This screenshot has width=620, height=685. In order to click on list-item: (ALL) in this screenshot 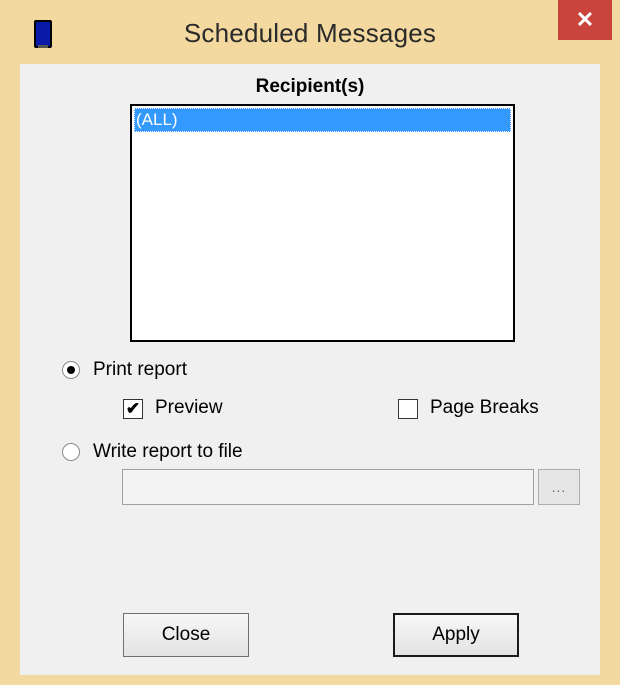, I will do `click(322, 120)`.